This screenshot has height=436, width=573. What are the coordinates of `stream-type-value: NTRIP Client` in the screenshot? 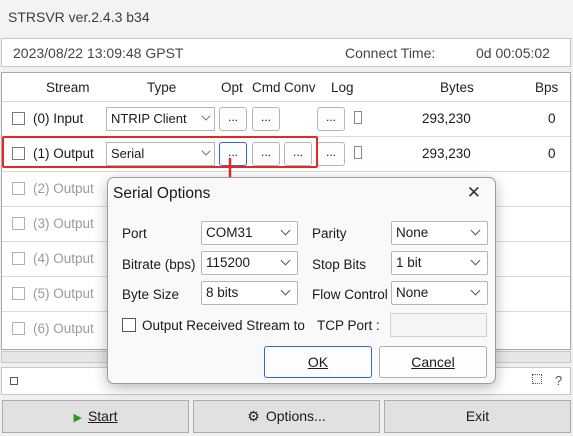 It's located at (149, 118).